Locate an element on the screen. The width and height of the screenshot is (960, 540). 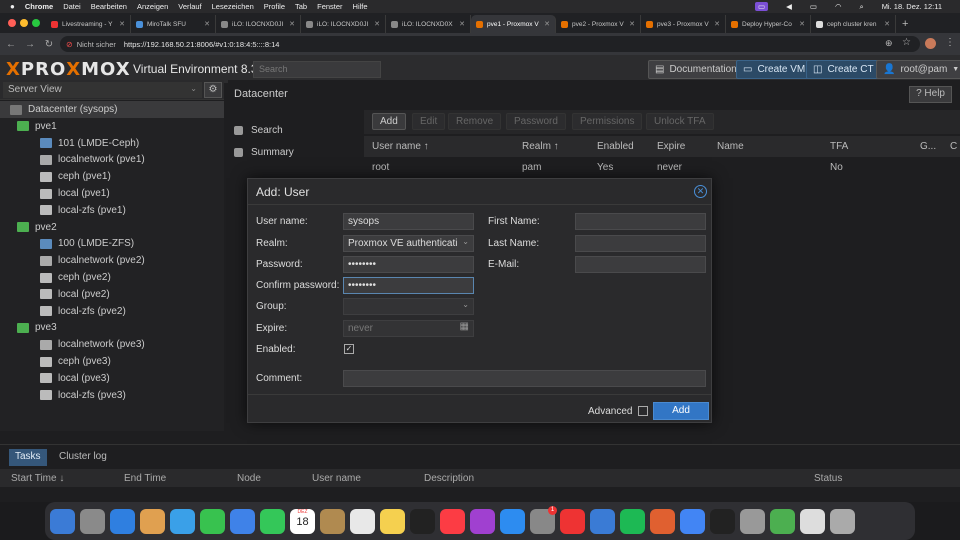
browser-tab: pve2 - Proxmox V ✕ is located at coordinates (598, 24).